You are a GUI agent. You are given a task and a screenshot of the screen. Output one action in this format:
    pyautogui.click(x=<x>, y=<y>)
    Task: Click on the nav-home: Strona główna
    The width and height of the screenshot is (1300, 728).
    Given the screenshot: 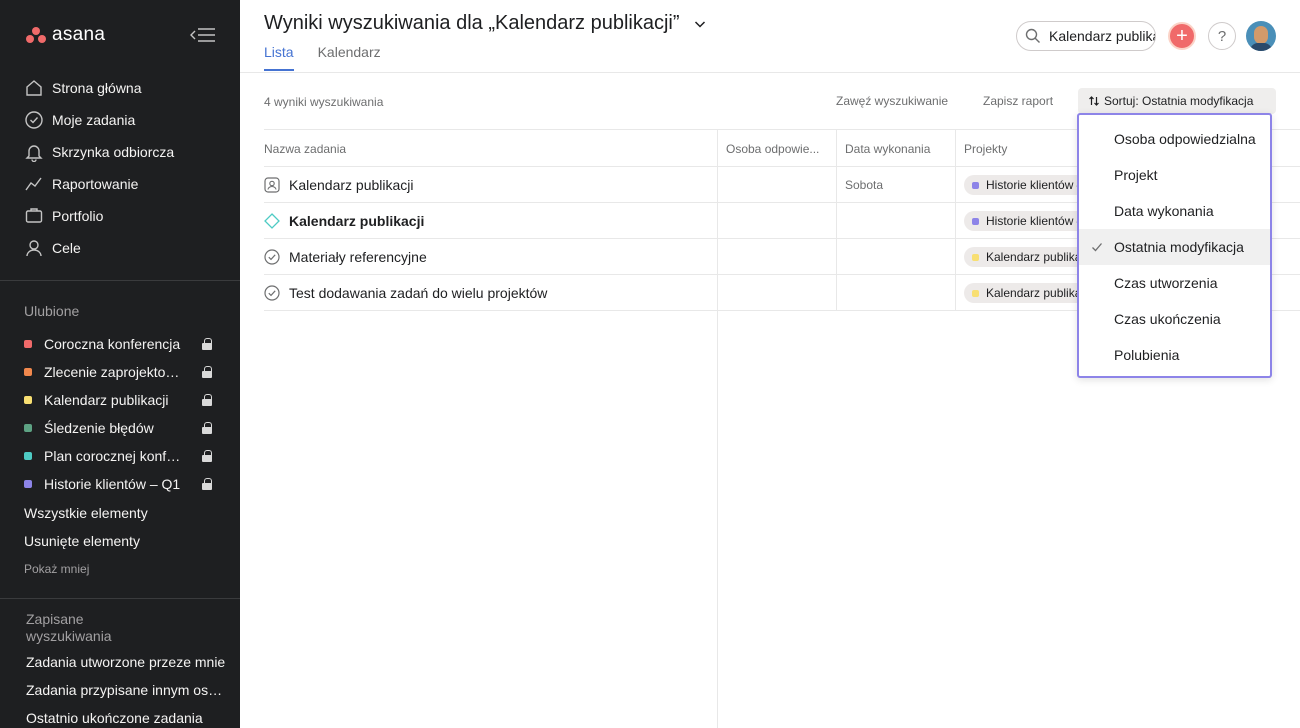 What is the action you would take?
    pyautogui.click(x=120, y=88)
    